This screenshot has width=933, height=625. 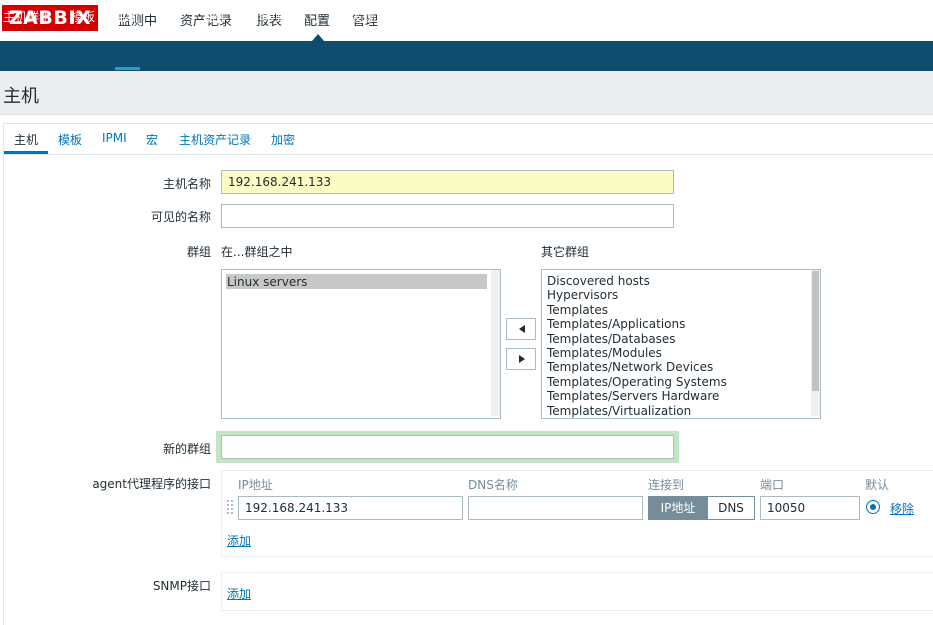 I want to click on tab-ipmi: IPMI, so click(x=114, y=138).